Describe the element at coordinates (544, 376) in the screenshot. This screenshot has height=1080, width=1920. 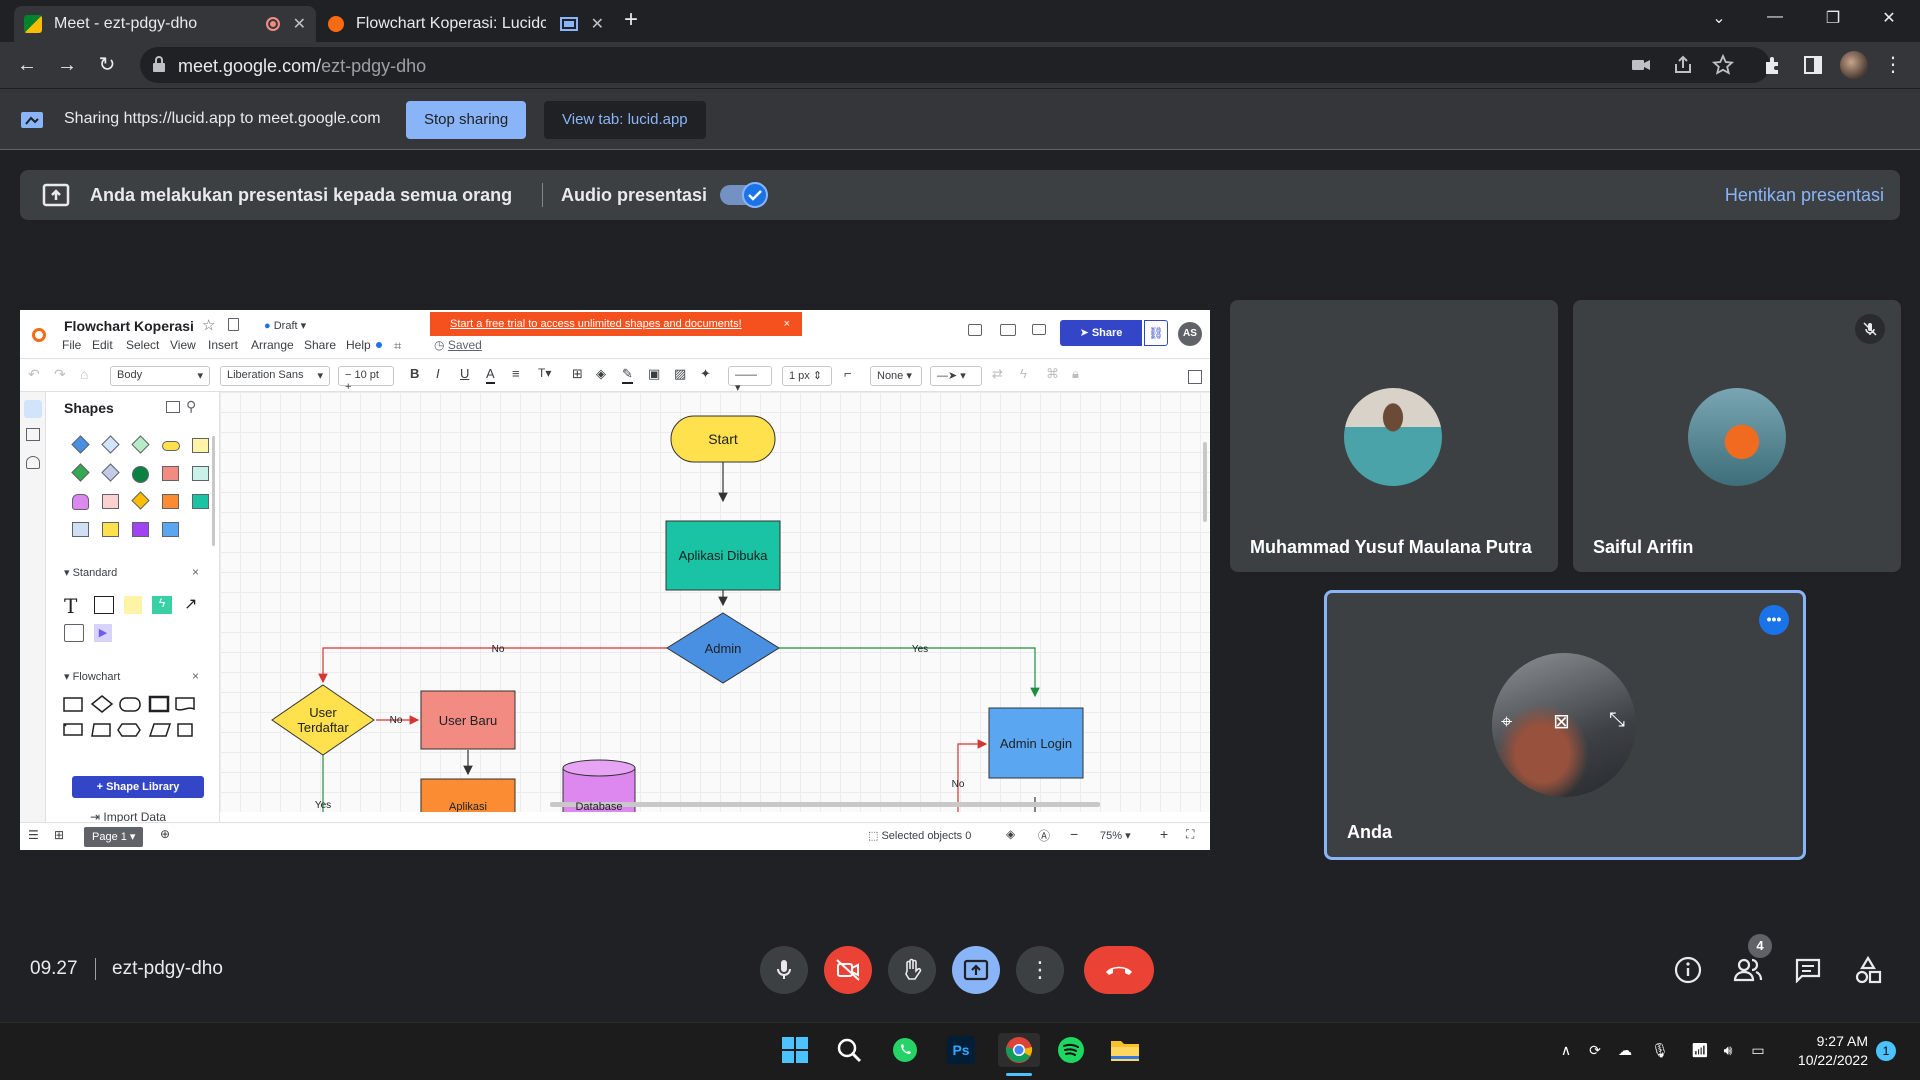
I see `text-options-icon: T▾` at that location.